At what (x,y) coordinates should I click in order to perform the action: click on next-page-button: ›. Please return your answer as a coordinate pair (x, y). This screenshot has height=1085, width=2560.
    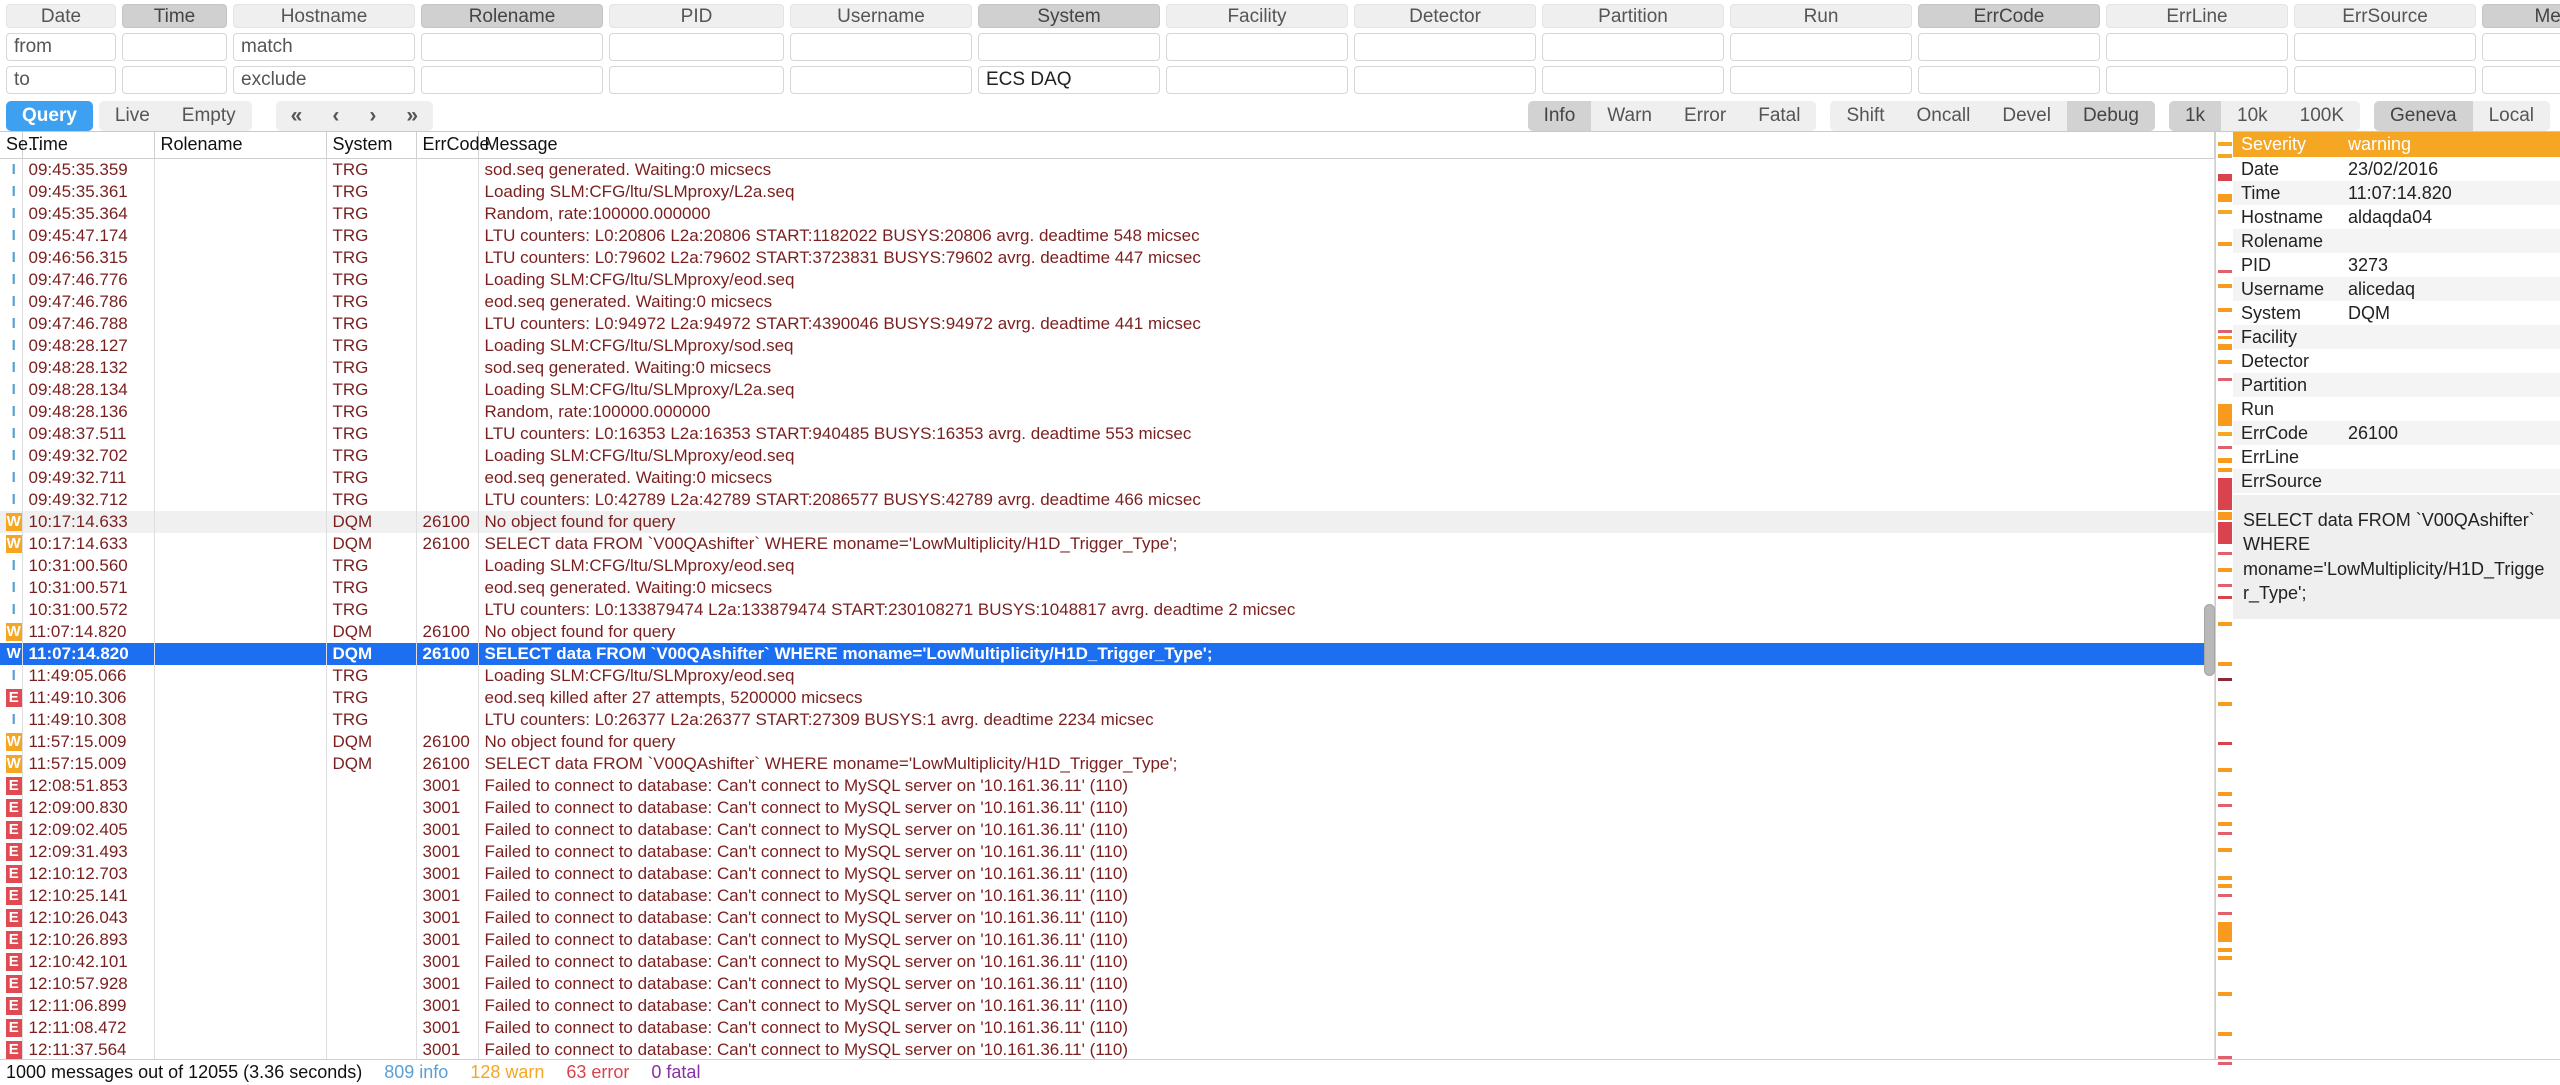
    Looking at the image, I should click on (373, 116).